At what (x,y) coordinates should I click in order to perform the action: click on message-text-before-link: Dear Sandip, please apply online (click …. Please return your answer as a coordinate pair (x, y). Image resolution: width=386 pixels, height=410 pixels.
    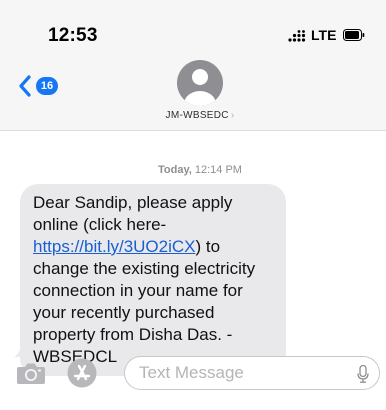
    Looking at the image, I should click on (133, 213).